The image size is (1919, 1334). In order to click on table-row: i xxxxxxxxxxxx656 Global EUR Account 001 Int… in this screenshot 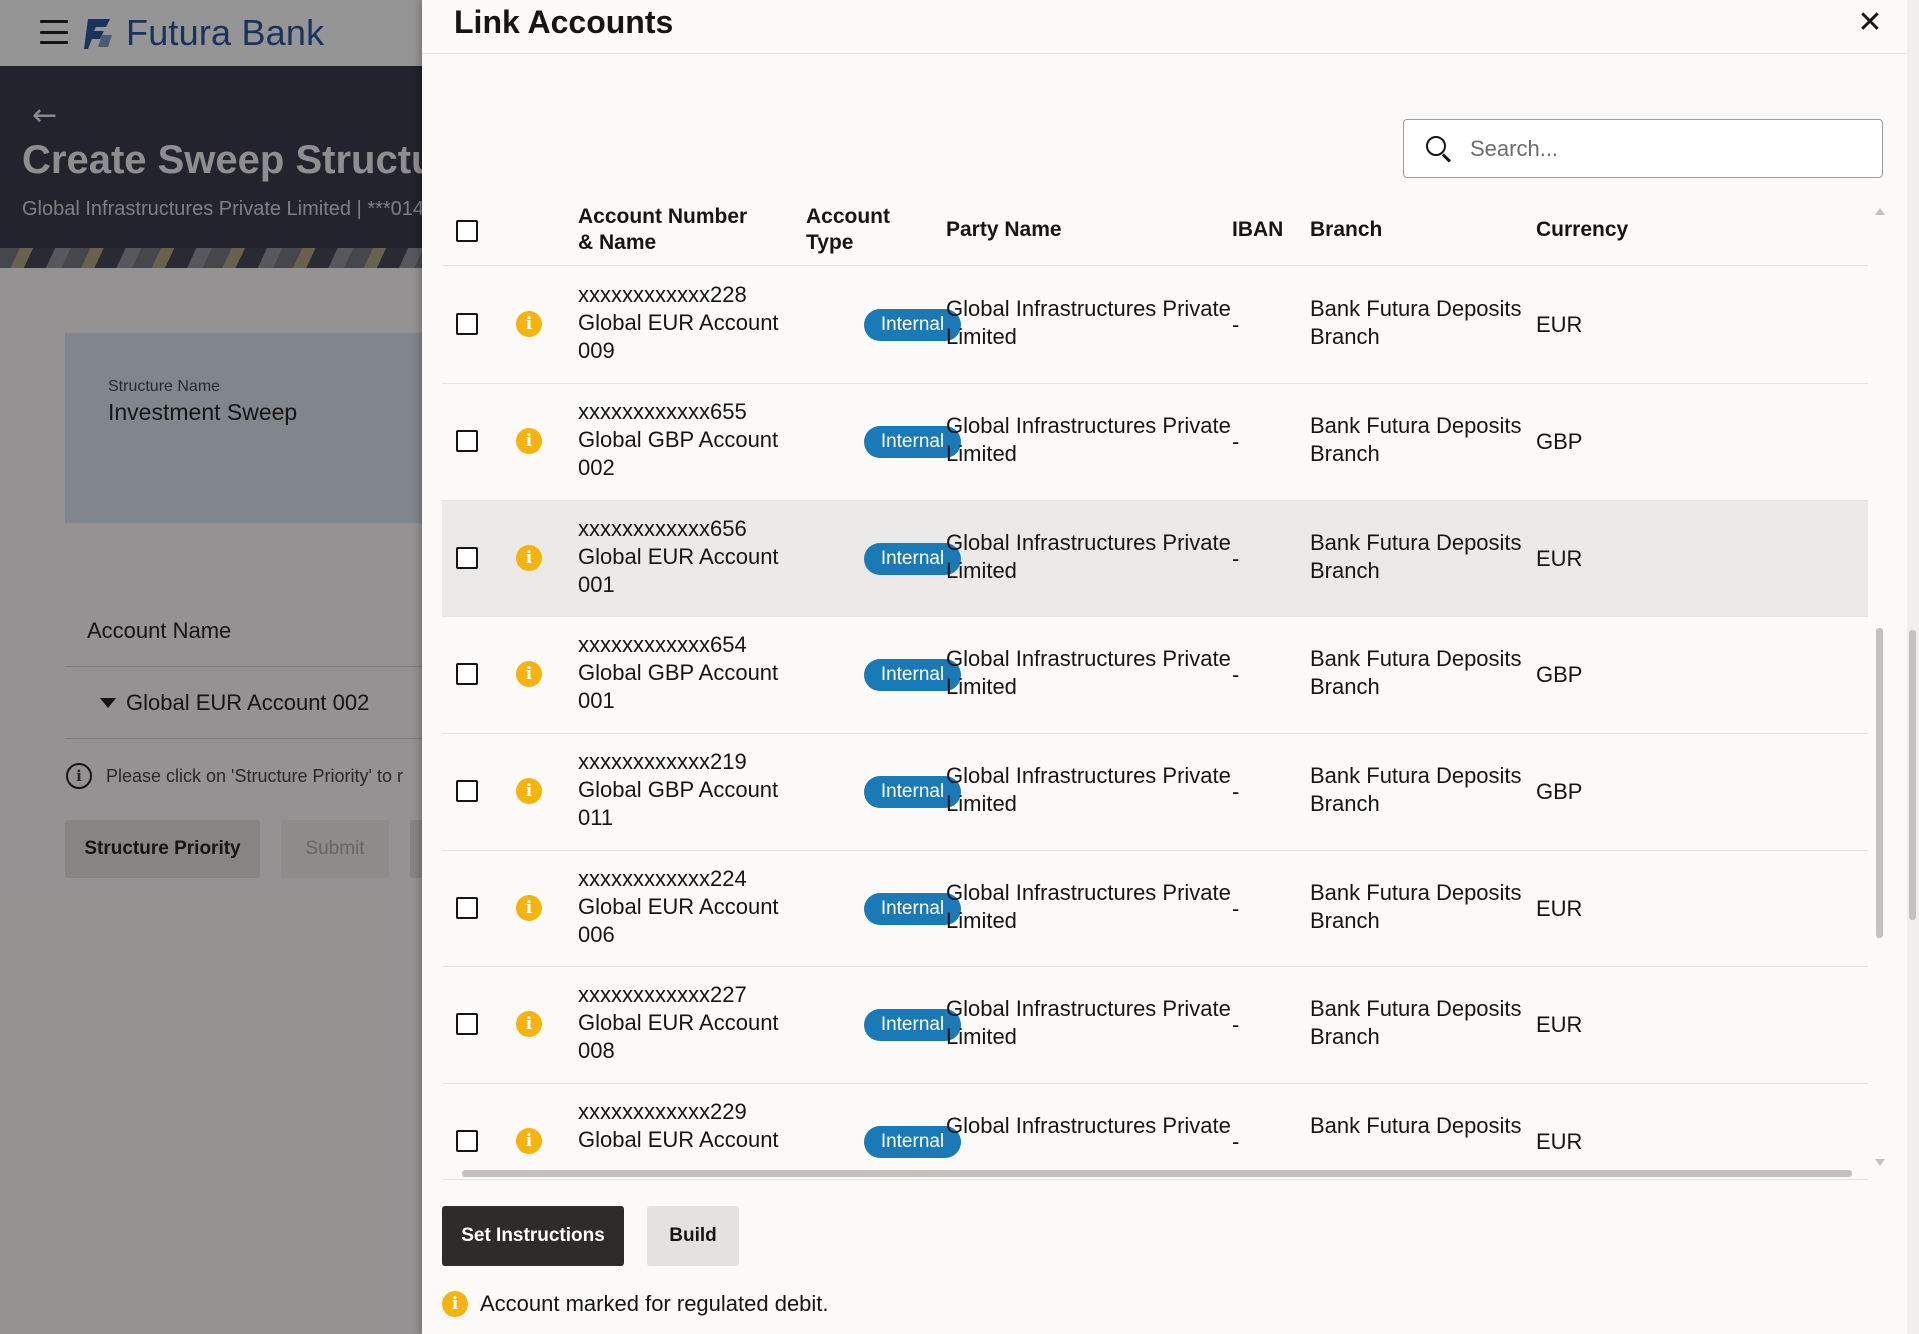, I will do `click(1155, 559)`.